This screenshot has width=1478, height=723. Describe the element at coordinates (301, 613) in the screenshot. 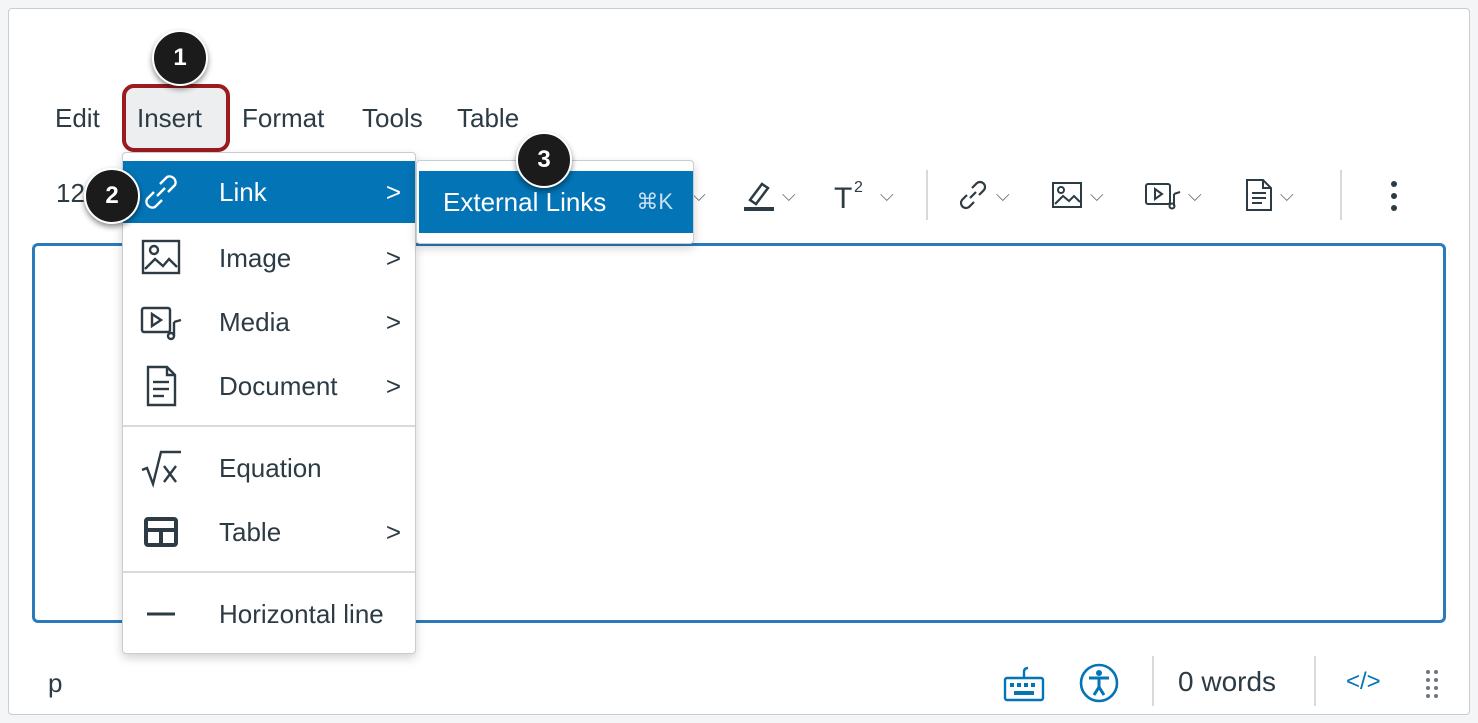

I see `menu-item-label: Horizontal line` at that location.